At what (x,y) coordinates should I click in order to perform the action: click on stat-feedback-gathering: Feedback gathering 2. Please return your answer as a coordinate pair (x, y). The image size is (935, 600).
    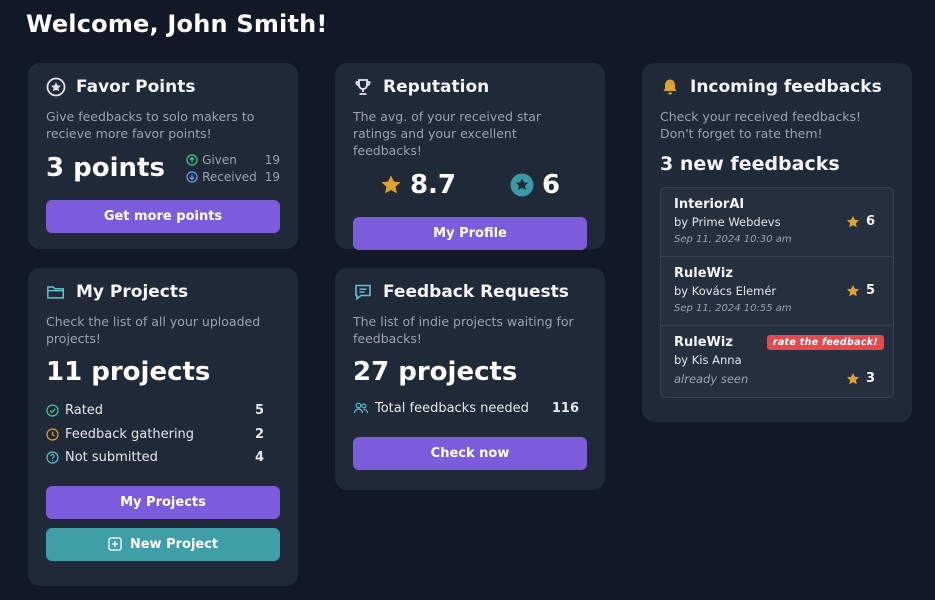
    Looking at the image, I should click on (163, 435).